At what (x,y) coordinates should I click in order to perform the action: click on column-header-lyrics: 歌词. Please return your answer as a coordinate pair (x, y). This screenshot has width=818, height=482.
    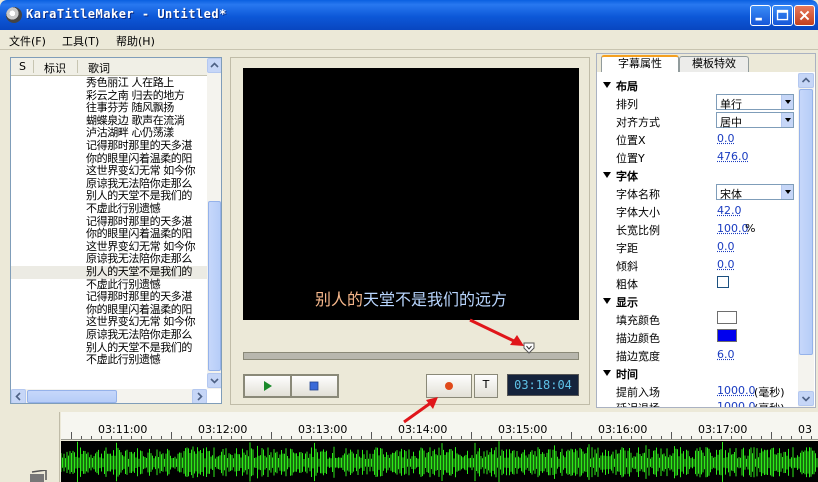
    Looking at the image, I should click on (99, 68).